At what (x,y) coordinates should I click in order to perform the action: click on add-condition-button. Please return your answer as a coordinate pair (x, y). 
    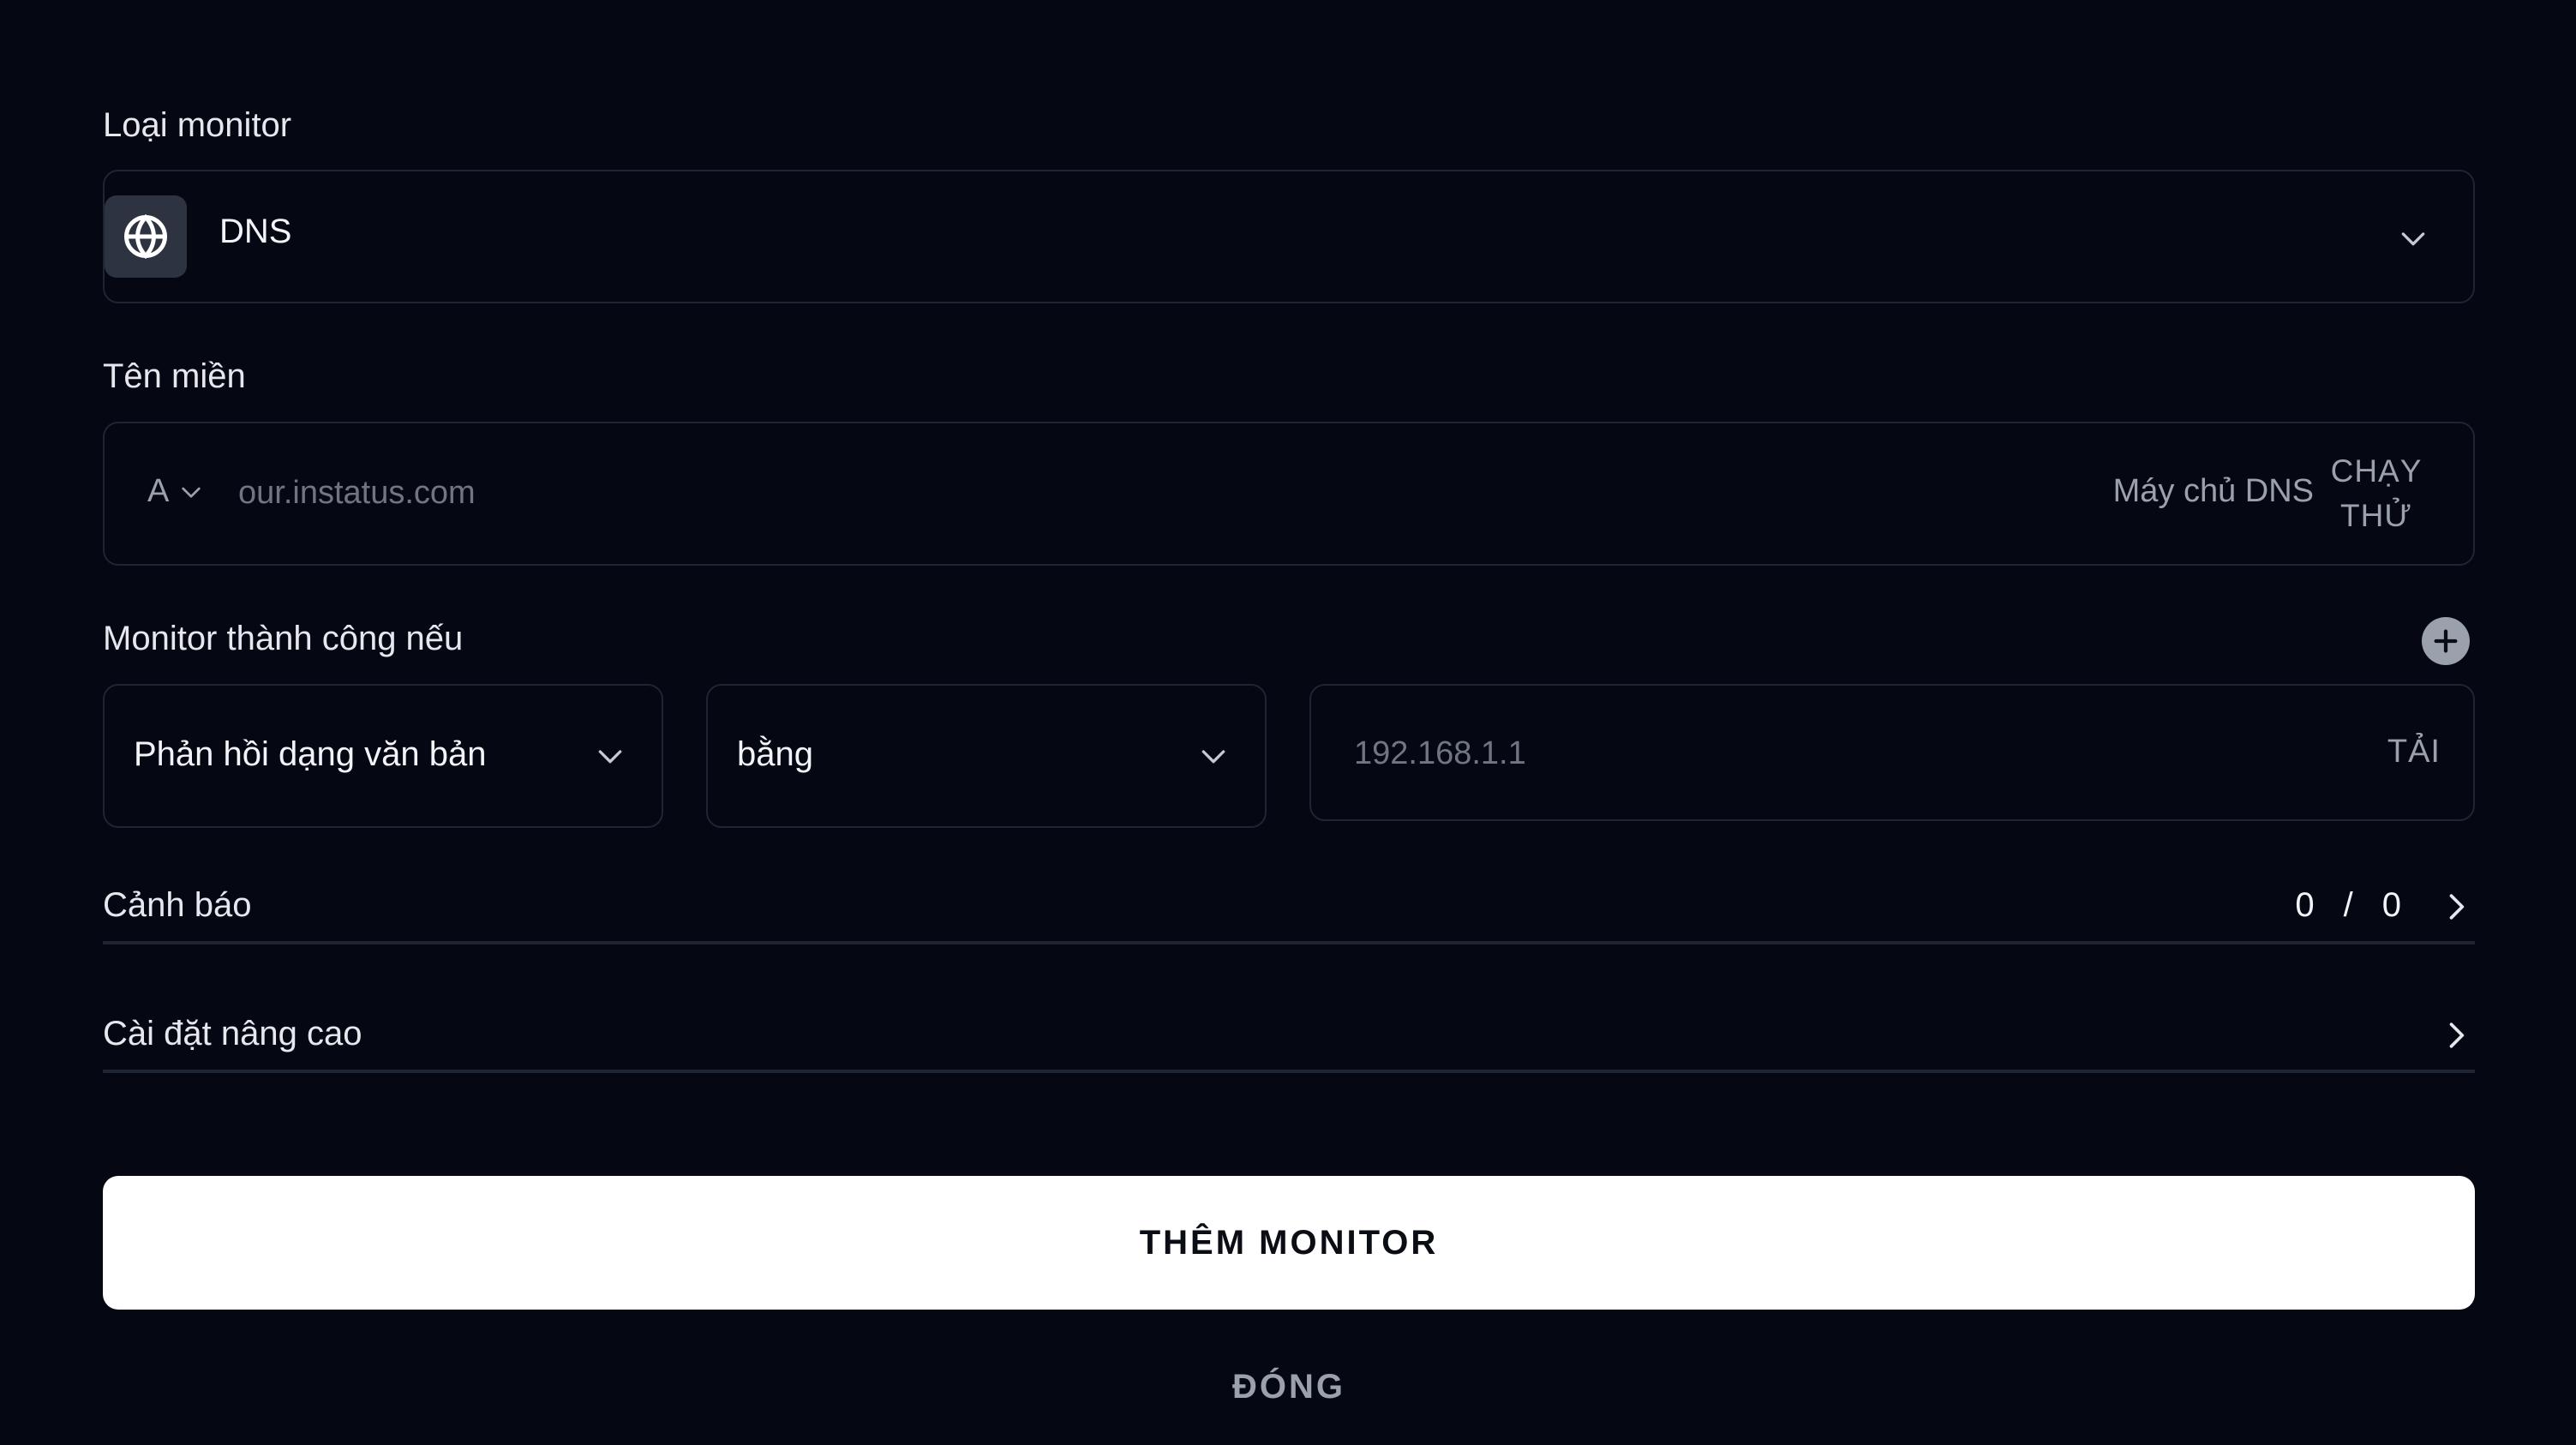
    Looking at the image, I should click on (2446, 641).